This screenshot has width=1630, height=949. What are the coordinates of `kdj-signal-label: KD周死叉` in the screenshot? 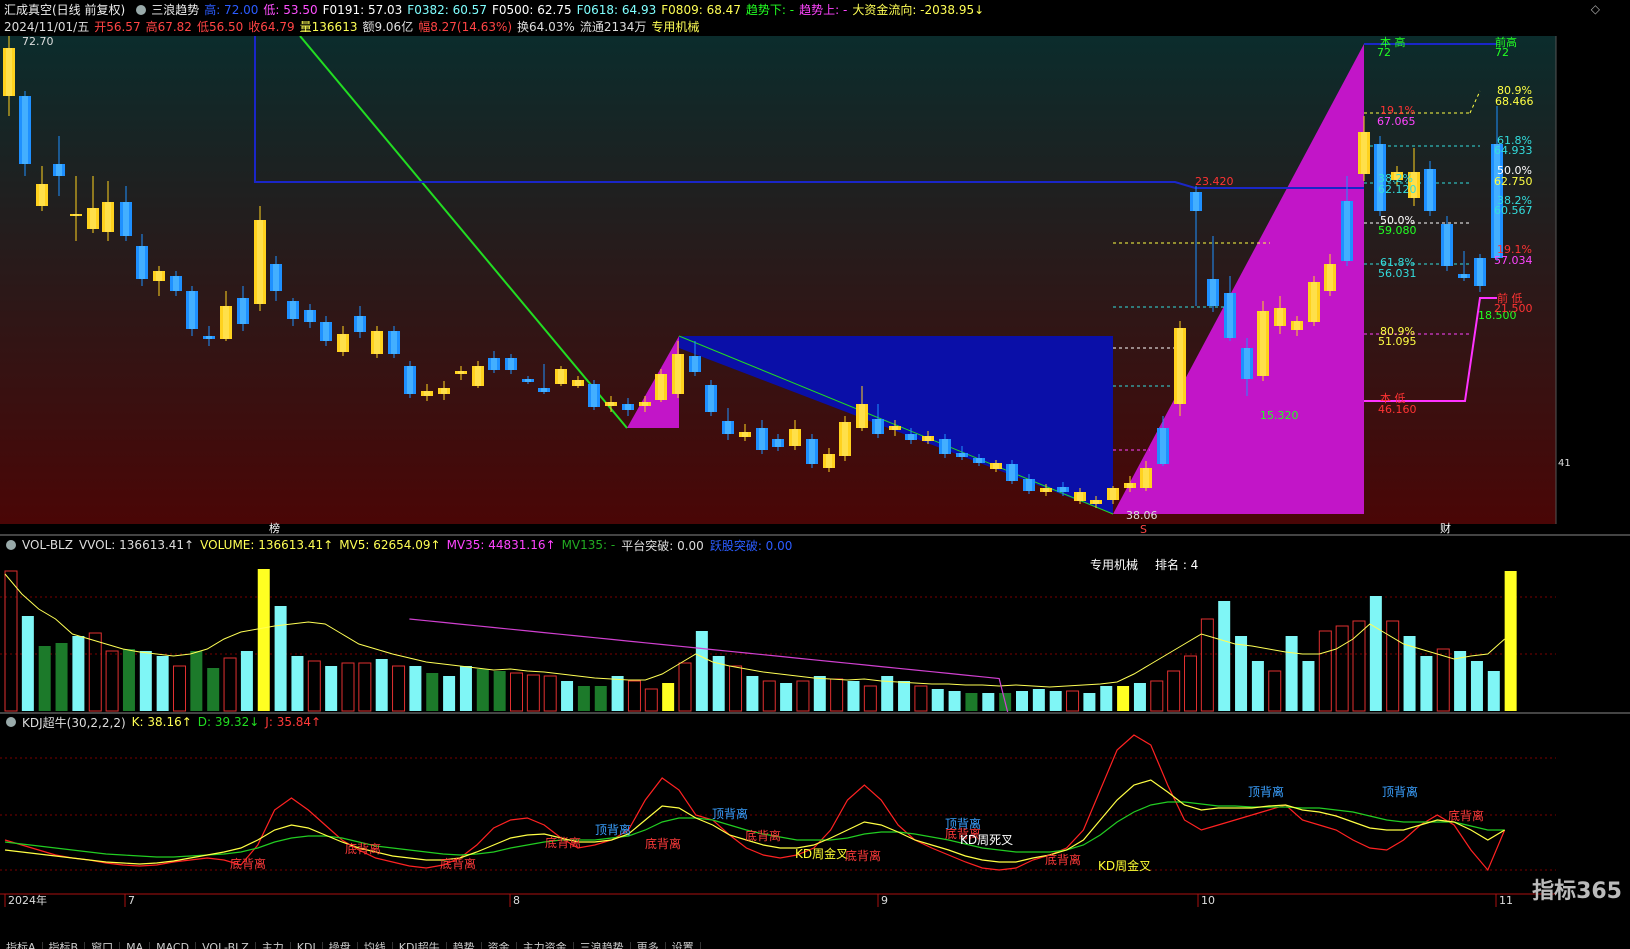 It's located at (986, 840).